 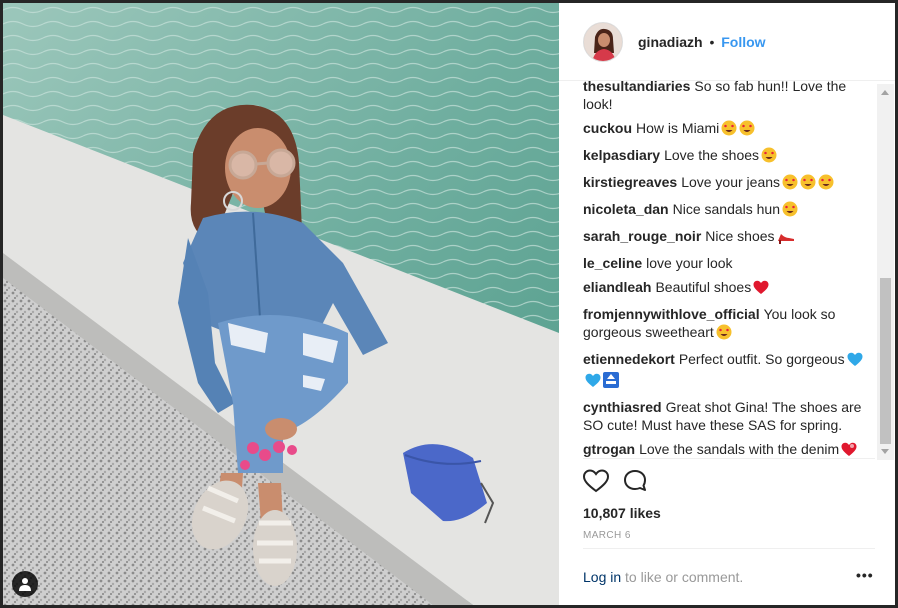 What do you see at coordinates (621, 155) in the screenshot?
I see `comment-username: kelpasdiary` at bounding box center [621, 155].